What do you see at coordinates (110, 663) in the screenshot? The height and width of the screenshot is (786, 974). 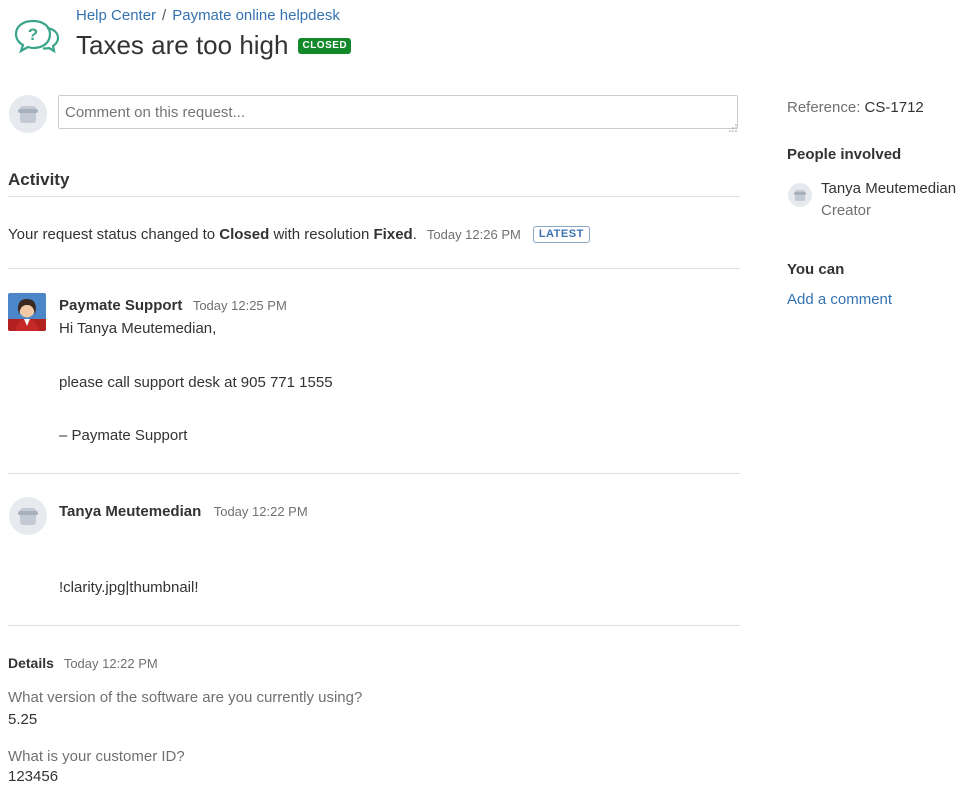 I see `details-time: Today 12:22 PM` at bounding box center [110, 663].